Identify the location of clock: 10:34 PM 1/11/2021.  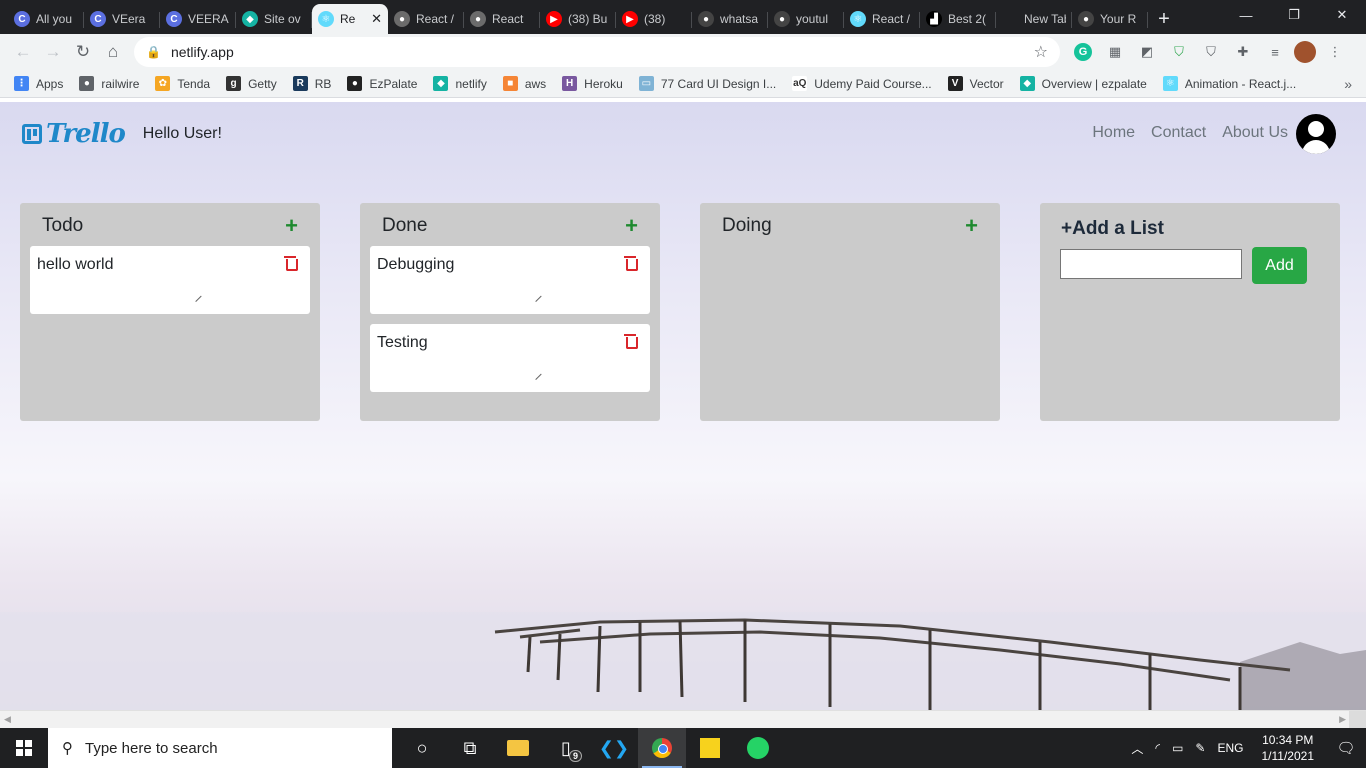
(1288, 748).